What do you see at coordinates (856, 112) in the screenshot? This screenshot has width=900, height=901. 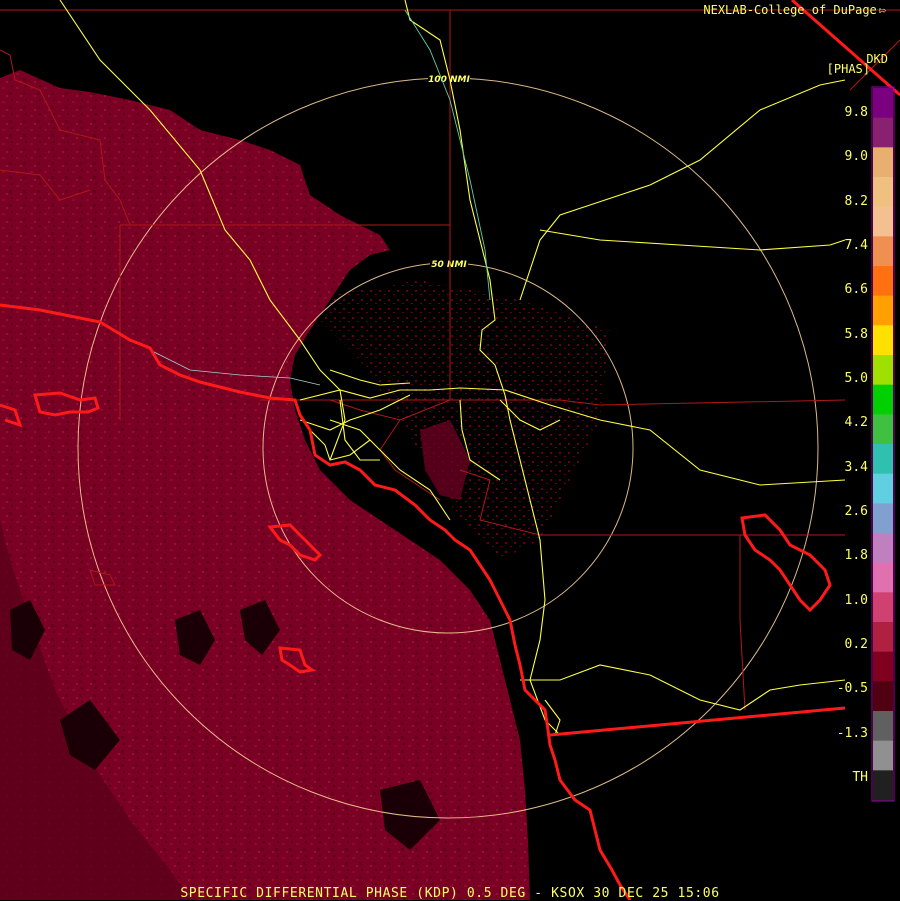 I see `color-scale-label: 9.8` at bounding box center [856, 112].